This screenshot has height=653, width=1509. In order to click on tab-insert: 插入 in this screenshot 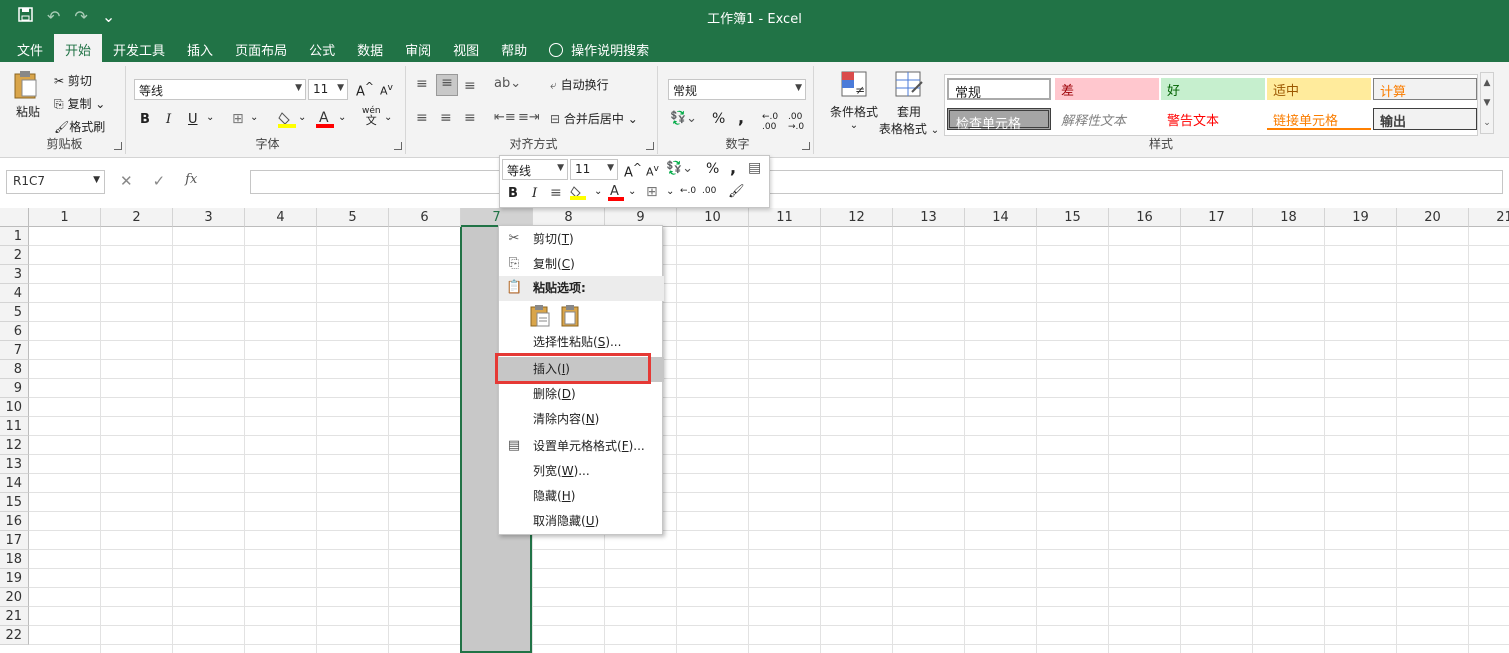, I will do `click(200, 48)`.